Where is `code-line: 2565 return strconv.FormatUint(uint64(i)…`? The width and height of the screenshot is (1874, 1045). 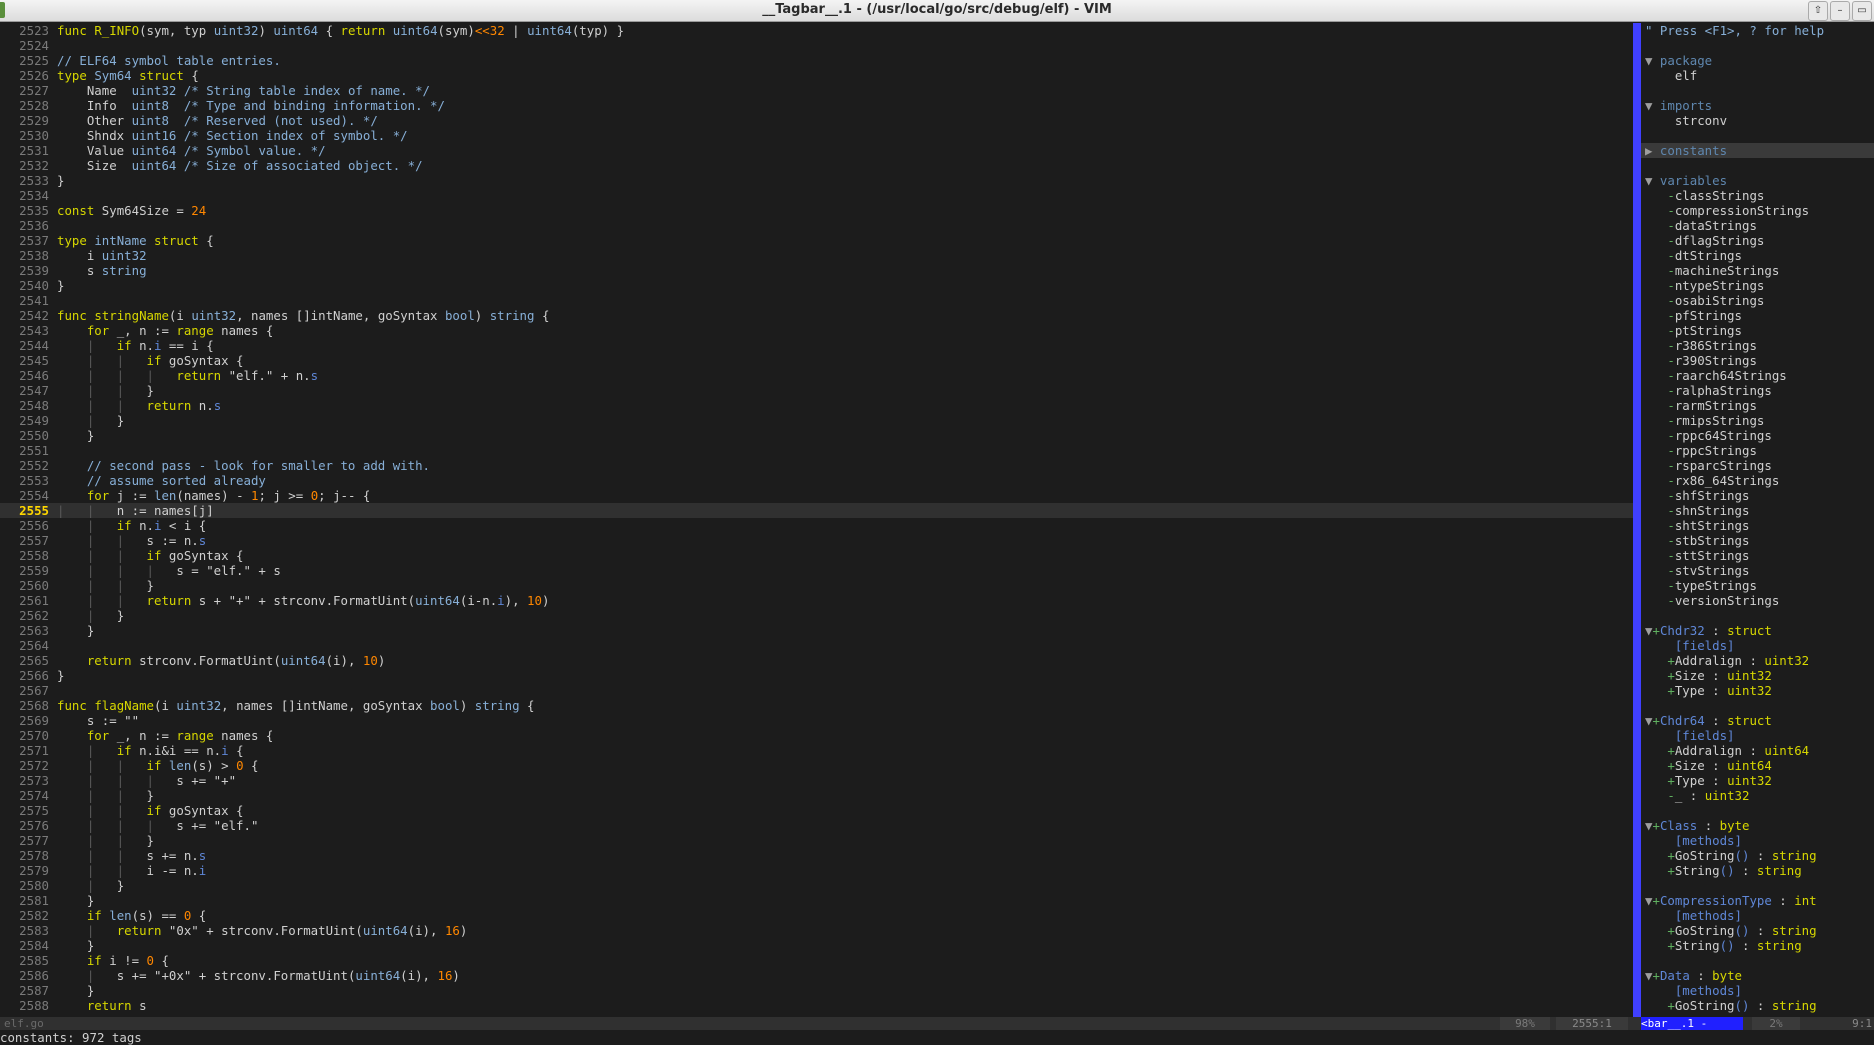
code-line: 2565 return strconv.FormatUint(uint64(i)… is located at coordinates (816, 660).